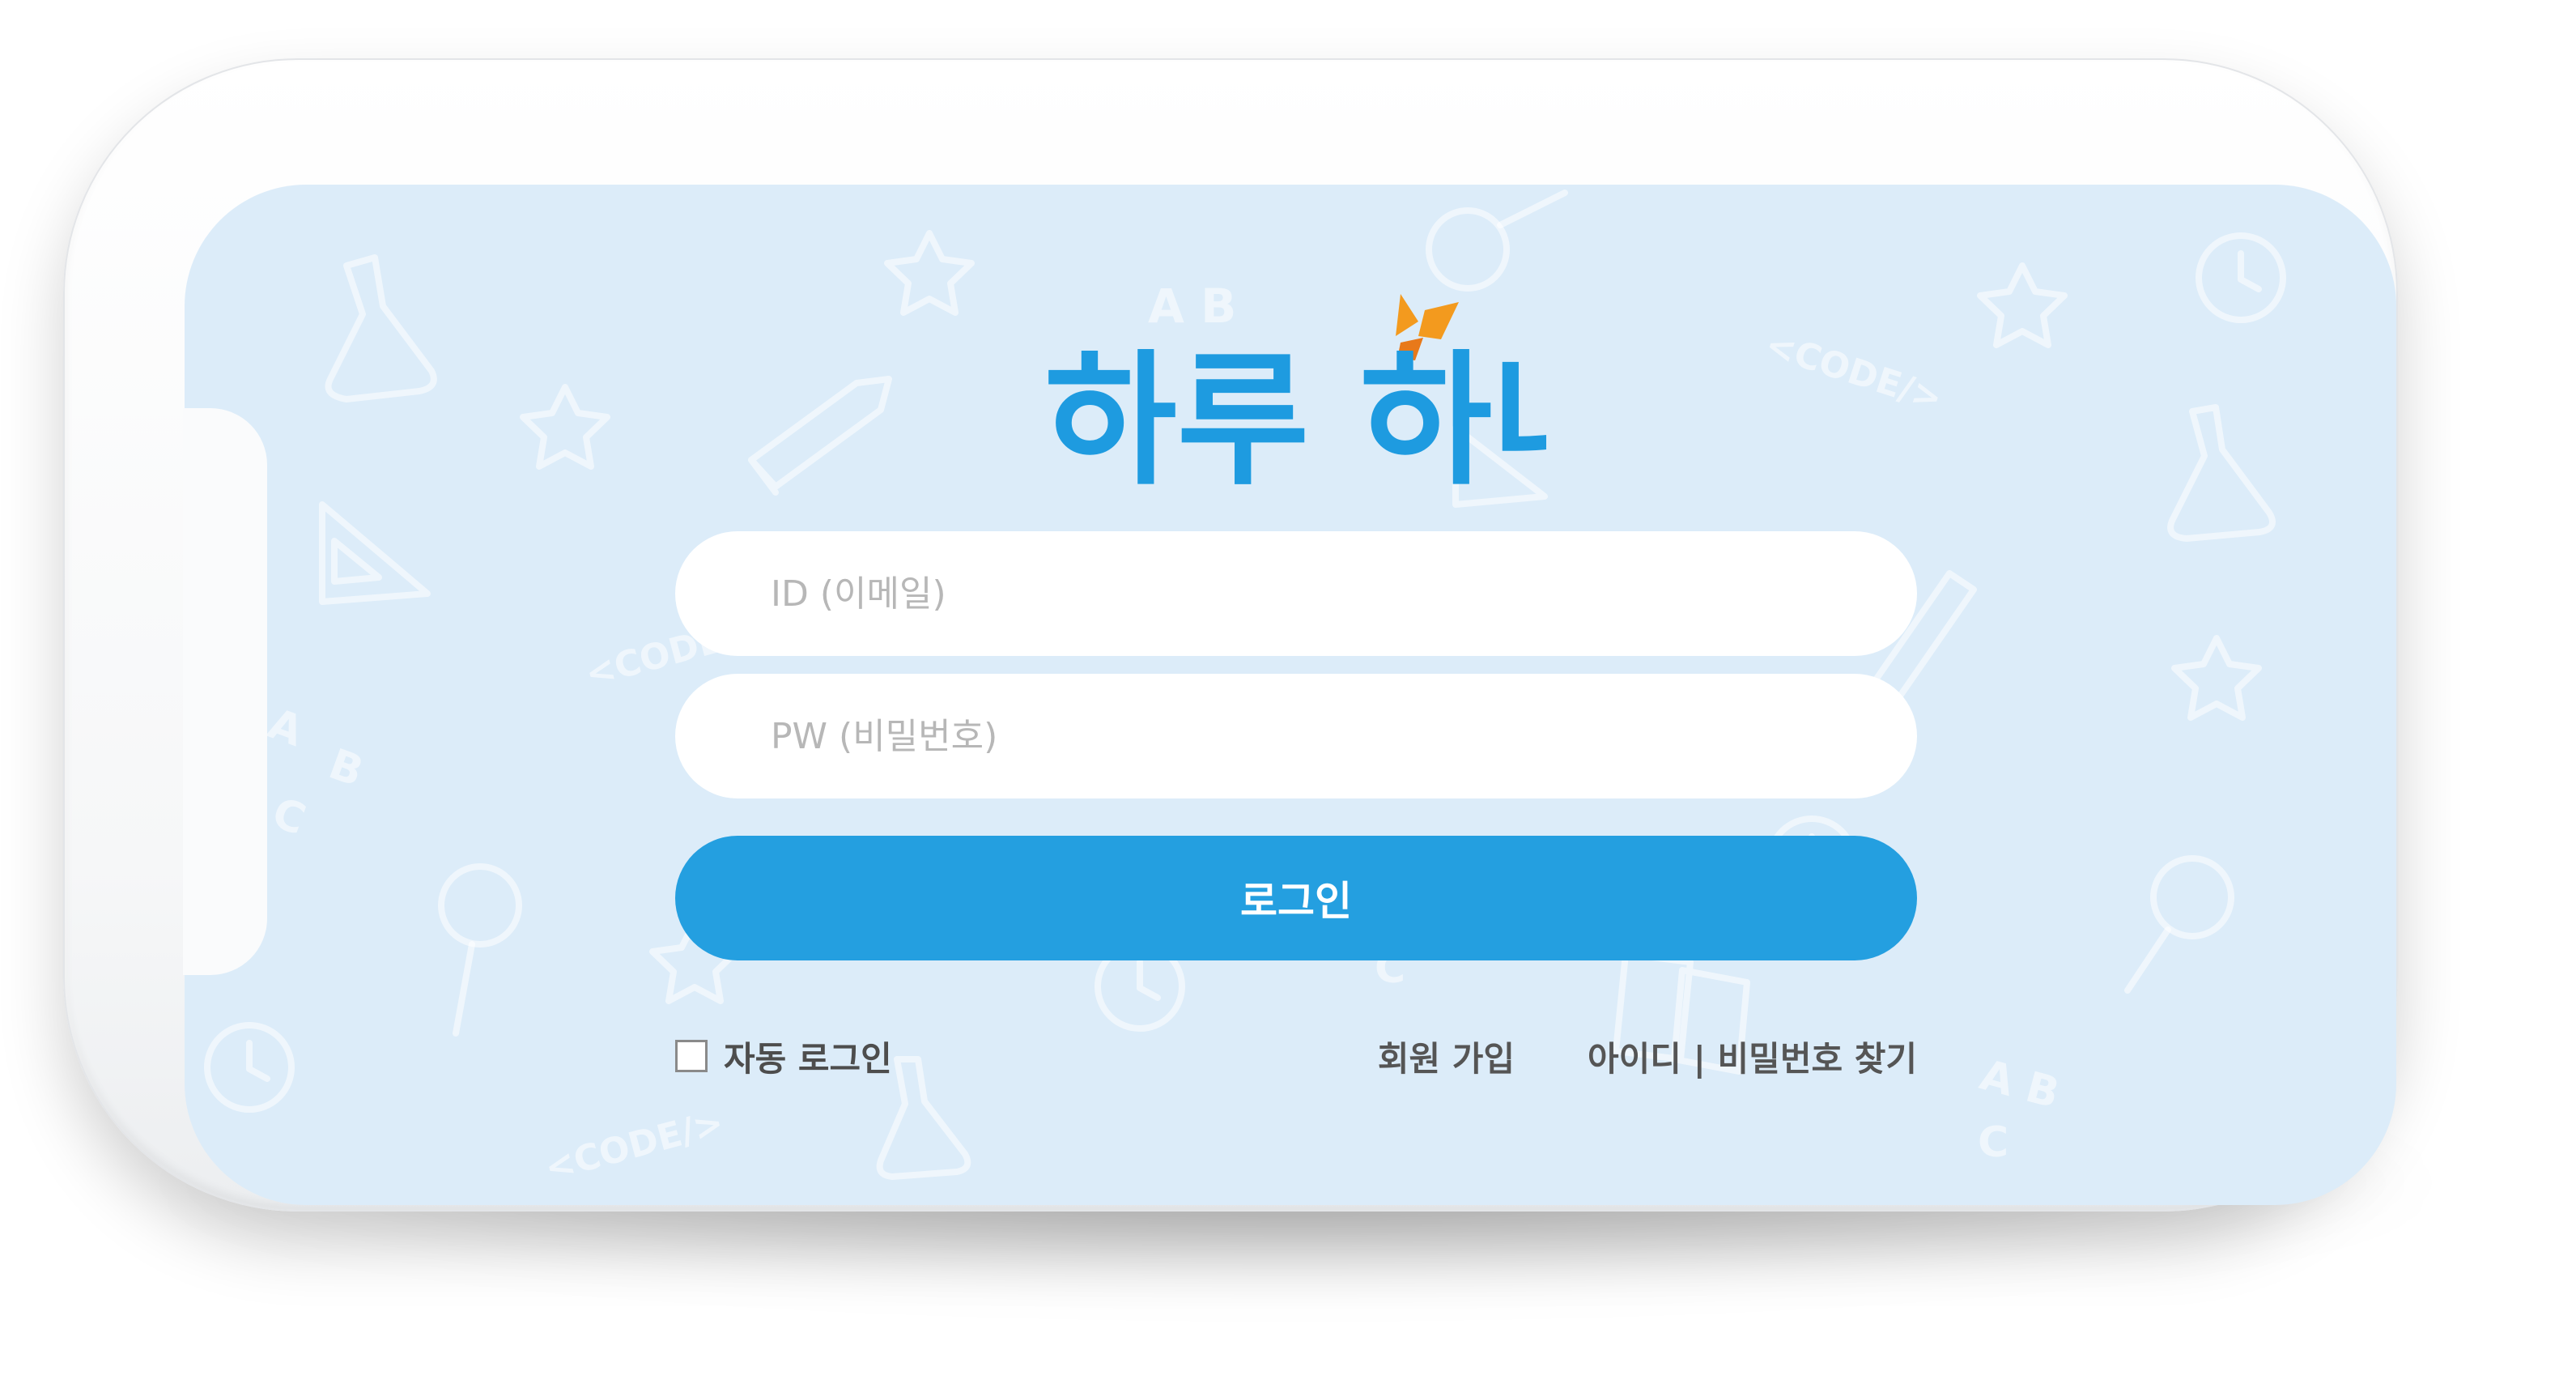 This screenshot has width=2576, height=1384. I want to click on app-logo: 하루 하나, so click(1295, 395).